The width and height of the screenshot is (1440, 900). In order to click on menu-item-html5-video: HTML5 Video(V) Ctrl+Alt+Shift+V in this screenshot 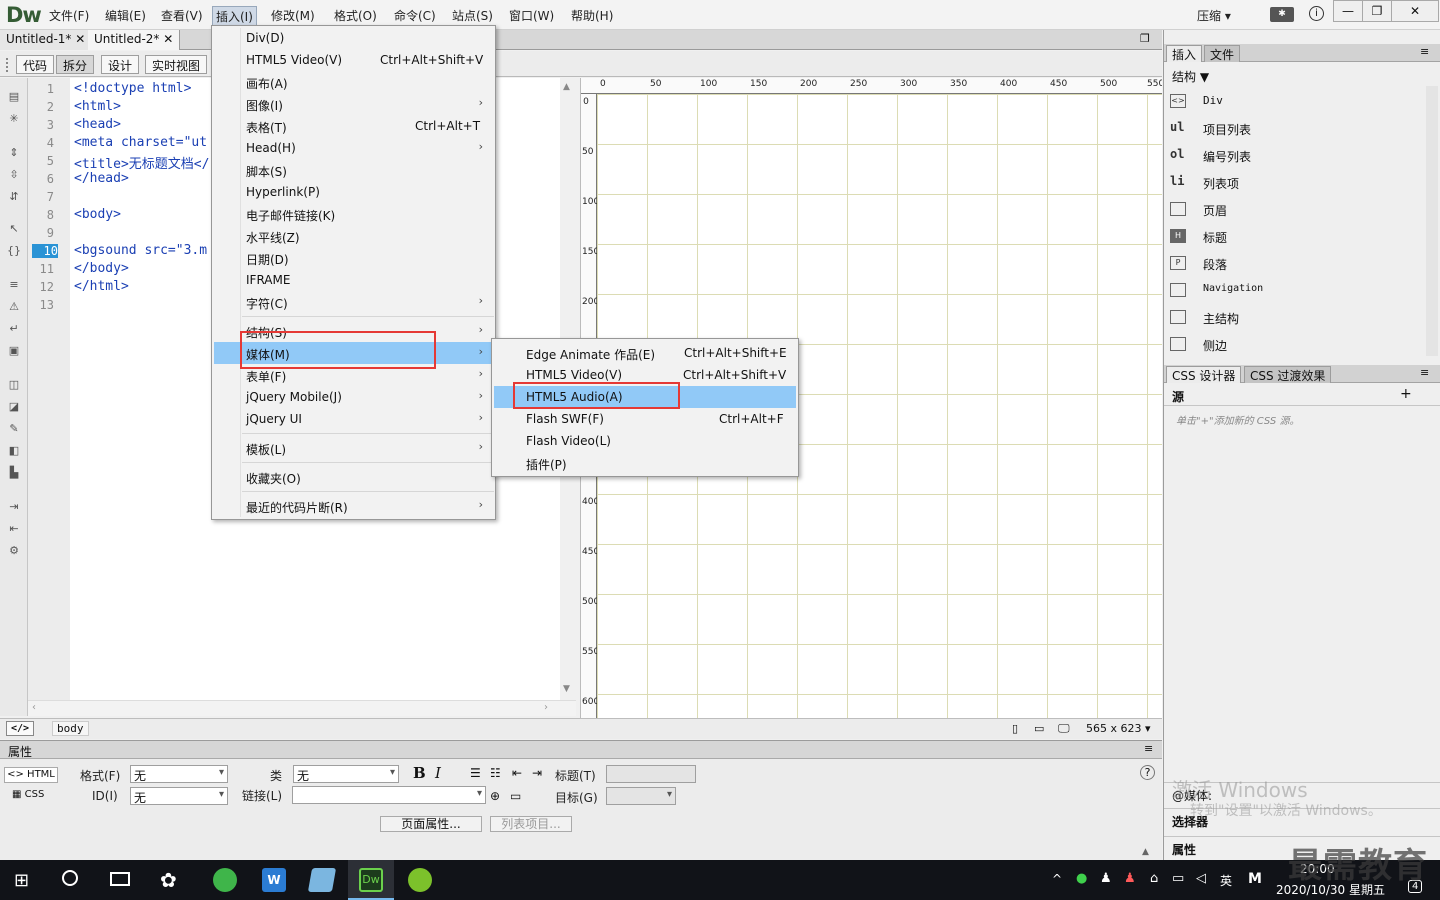, I will do `click(353, 60)`.